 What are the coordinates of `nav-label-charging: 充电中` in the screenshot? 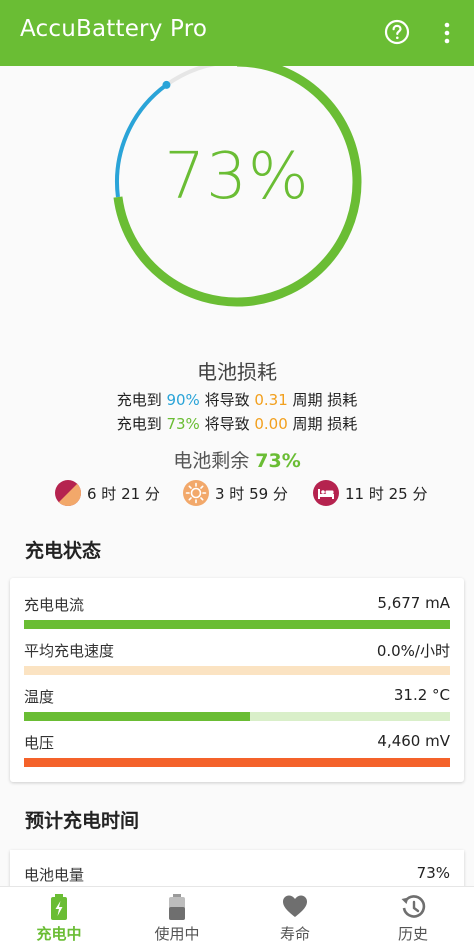 It's located at (59, 934).